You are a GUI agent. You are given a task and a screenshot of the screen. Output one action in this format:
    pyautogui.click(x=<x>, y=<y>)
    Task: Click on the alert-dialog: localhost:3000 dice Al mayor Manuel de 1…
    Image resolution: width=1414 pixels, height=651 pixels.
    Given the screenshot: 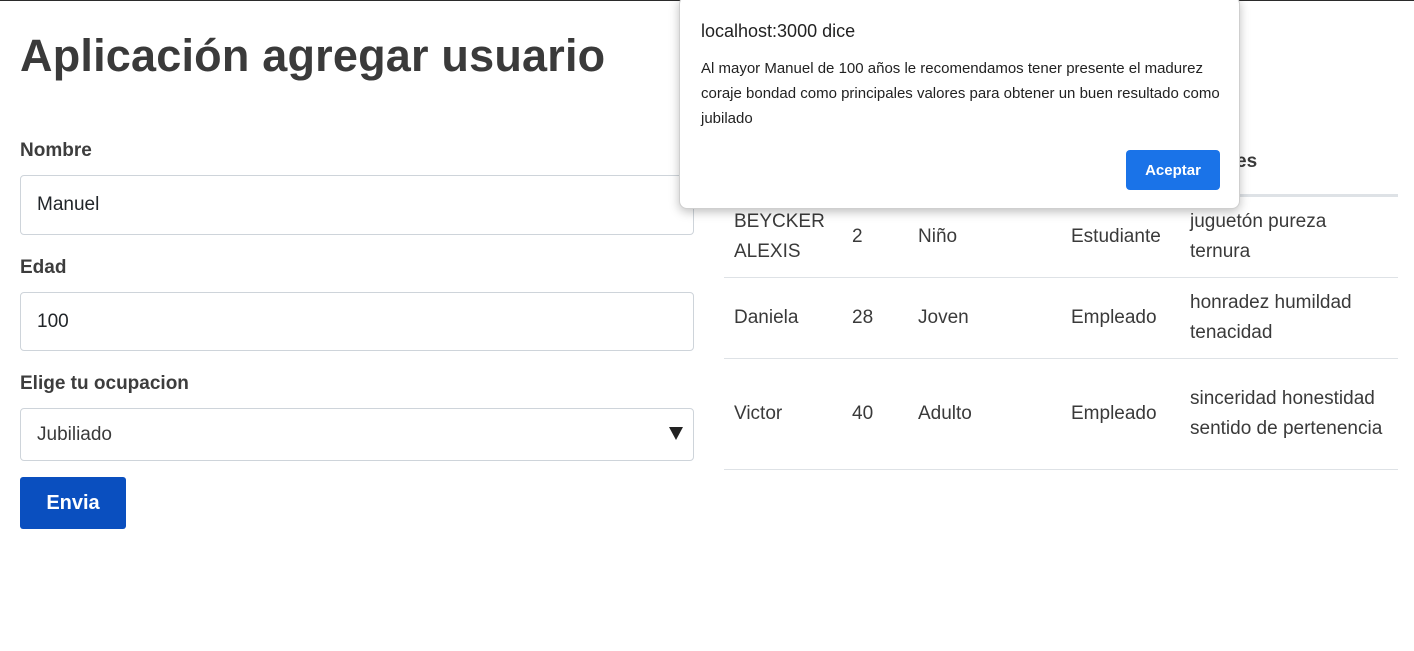 What is the action you would take?
    pyautogui.click(x=959, y=104)
    